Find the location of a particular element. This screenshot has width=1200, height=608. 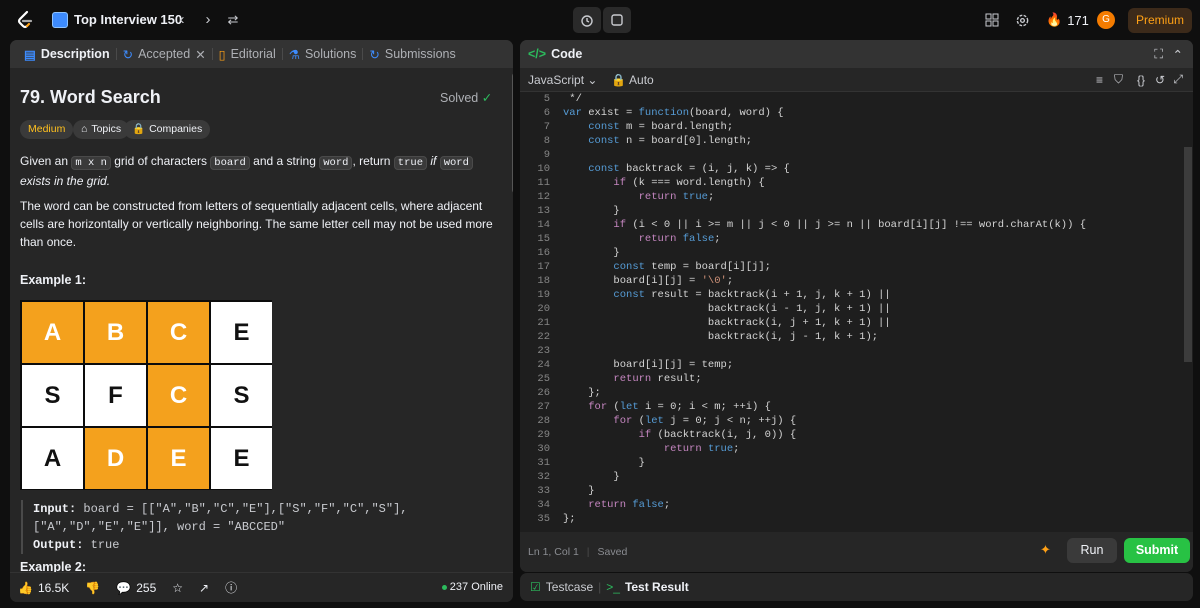

history-icon: ↻ is located at coordinates (374, 54).